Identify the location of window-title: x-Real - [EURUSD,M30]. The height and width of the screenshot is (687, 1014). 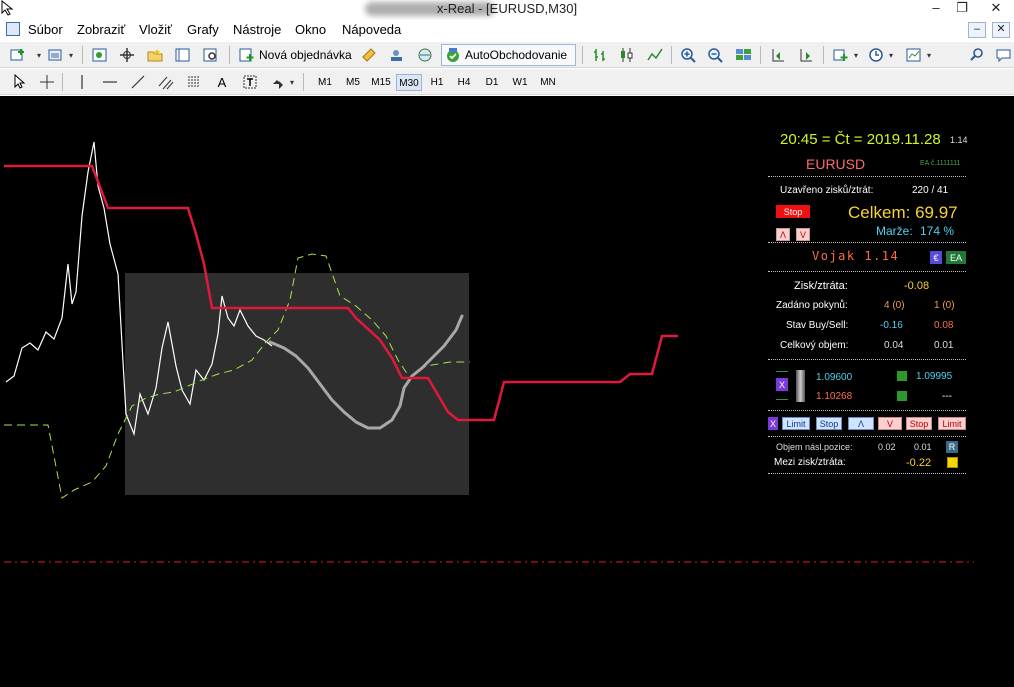
(507, 8).